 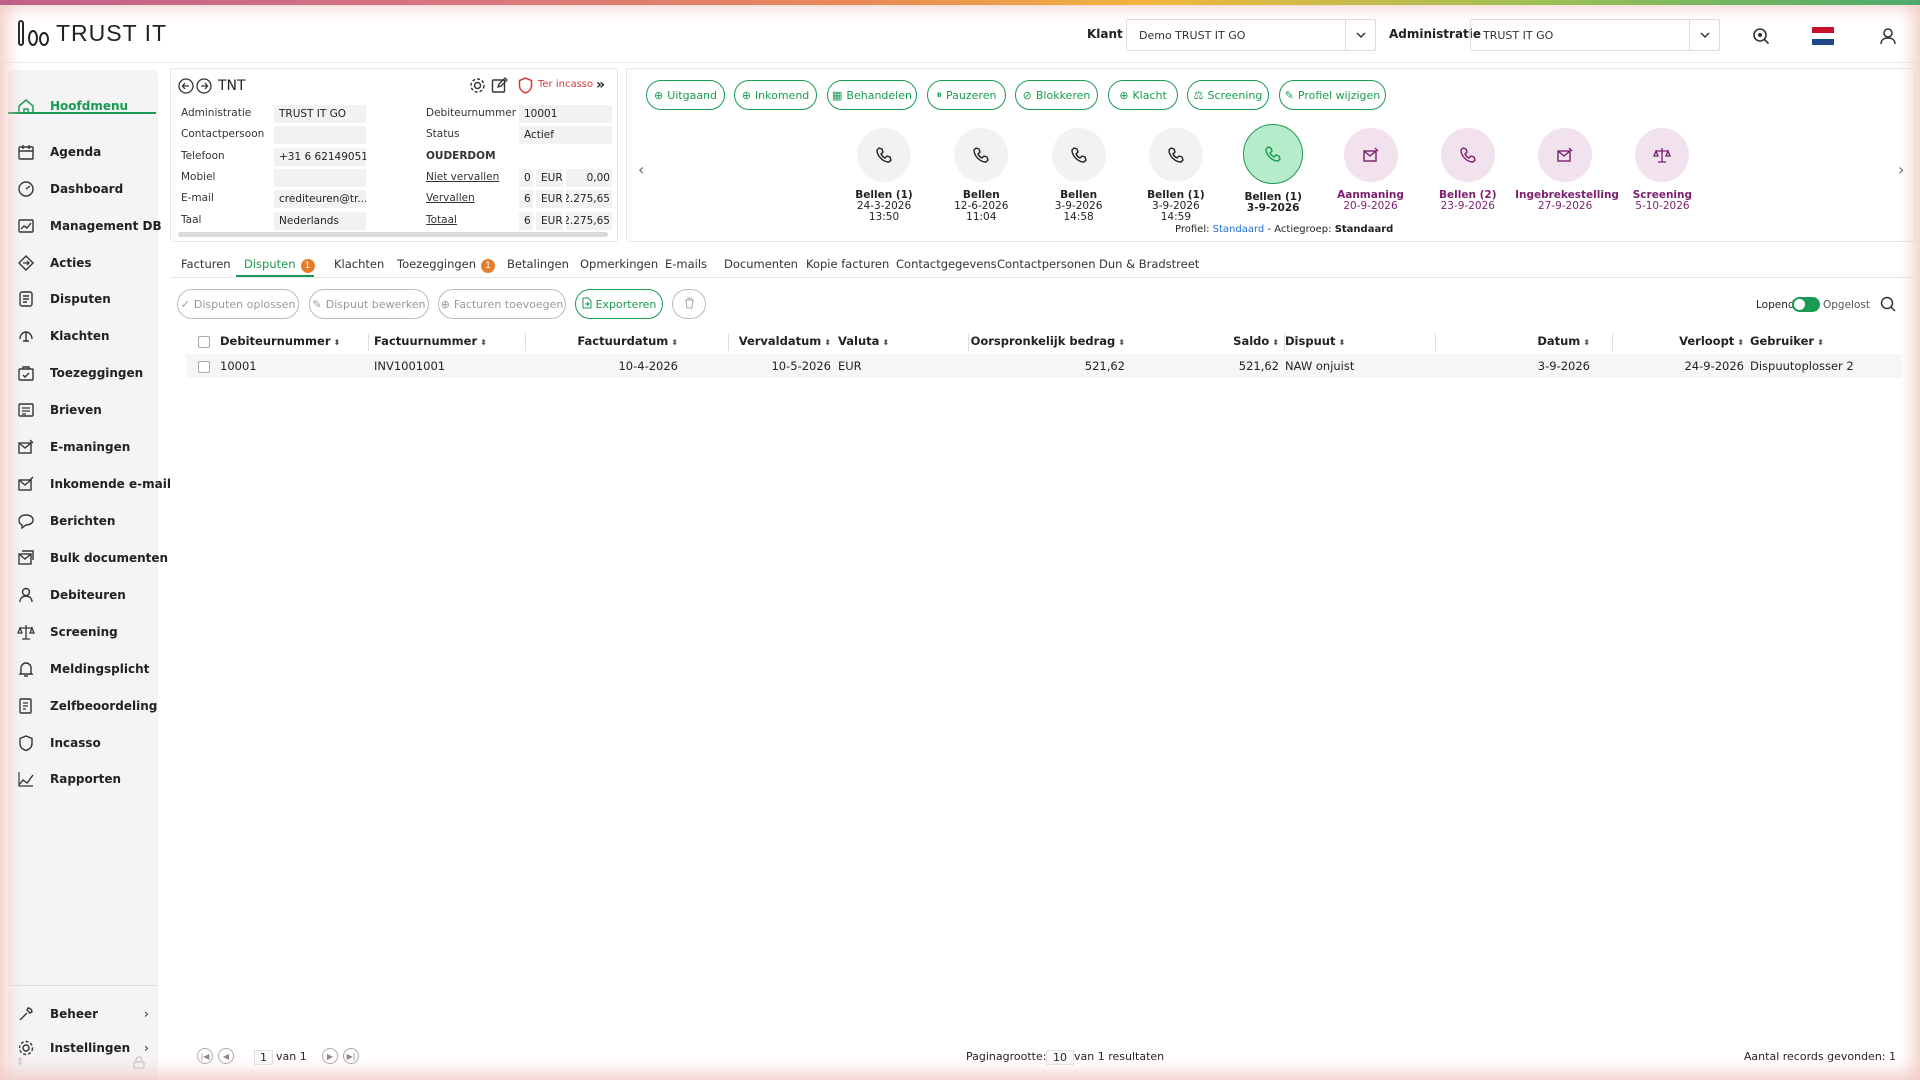 I want to click on column-header: Verloopt ⬍, so click(x=1711, y=341).